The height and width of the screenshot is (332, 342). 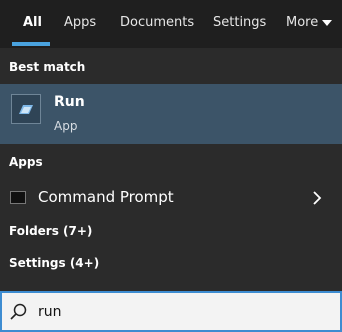 I want to click on tab-all: All, so click(x=32, y=22).